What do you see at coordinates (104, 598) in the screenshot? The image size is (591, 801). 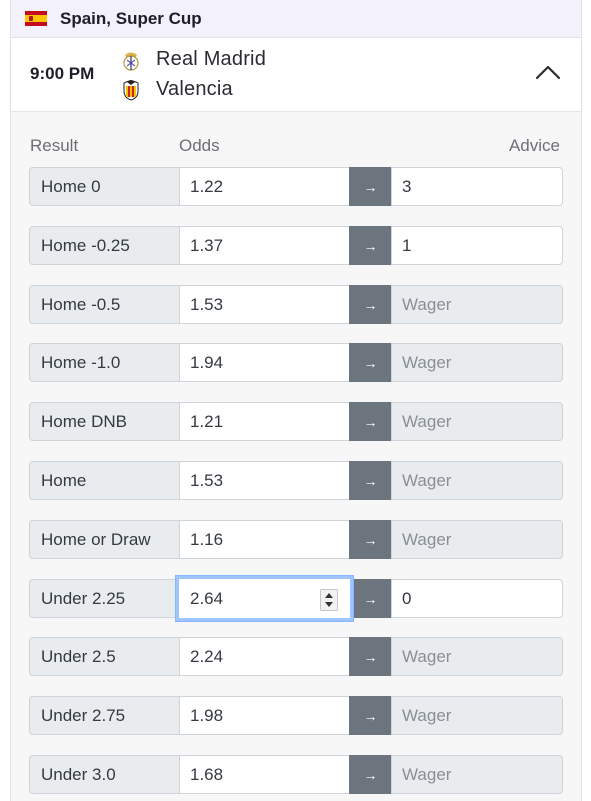 I see `result-label: Under 2.25` at bounding box center [104, 598].